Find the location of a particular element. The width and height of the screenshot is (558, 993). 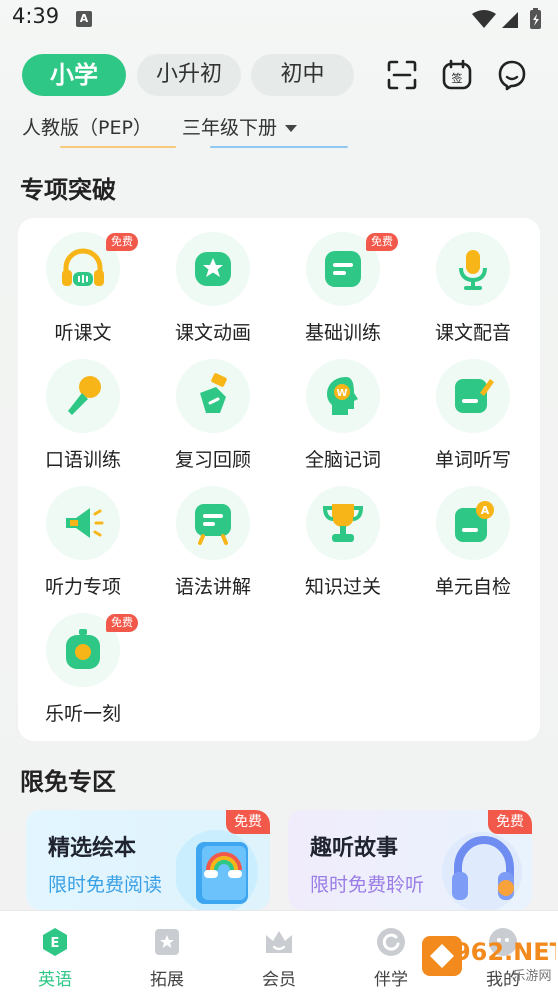

status-bar: 4:39 A is located at coordinates (279, 20).